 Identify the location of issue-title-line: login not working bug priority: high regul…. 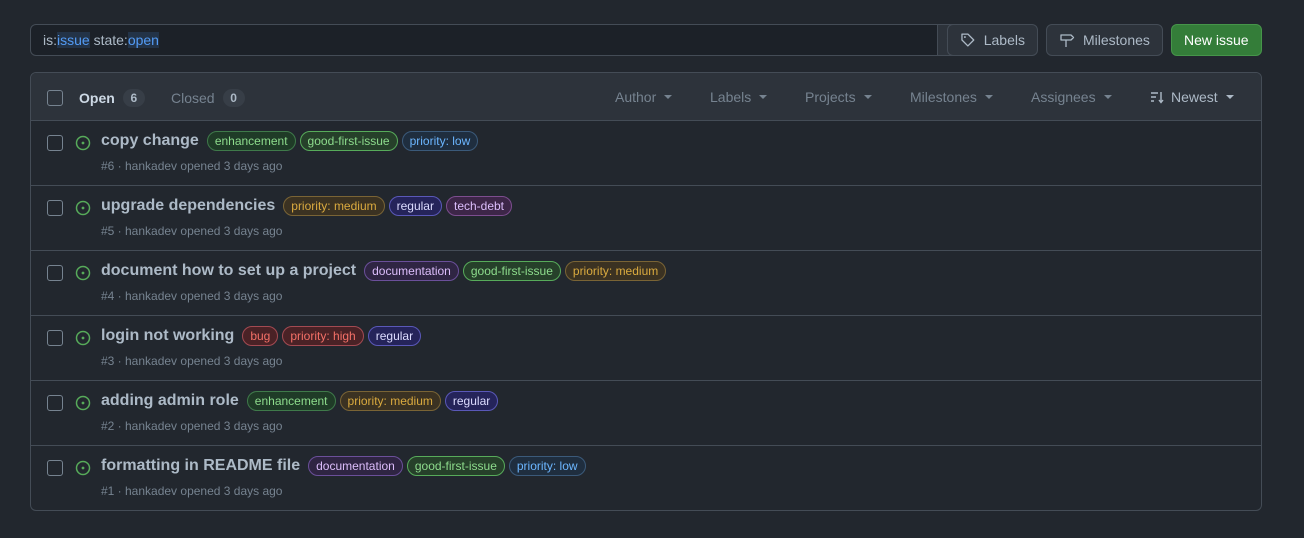
(261, 336).